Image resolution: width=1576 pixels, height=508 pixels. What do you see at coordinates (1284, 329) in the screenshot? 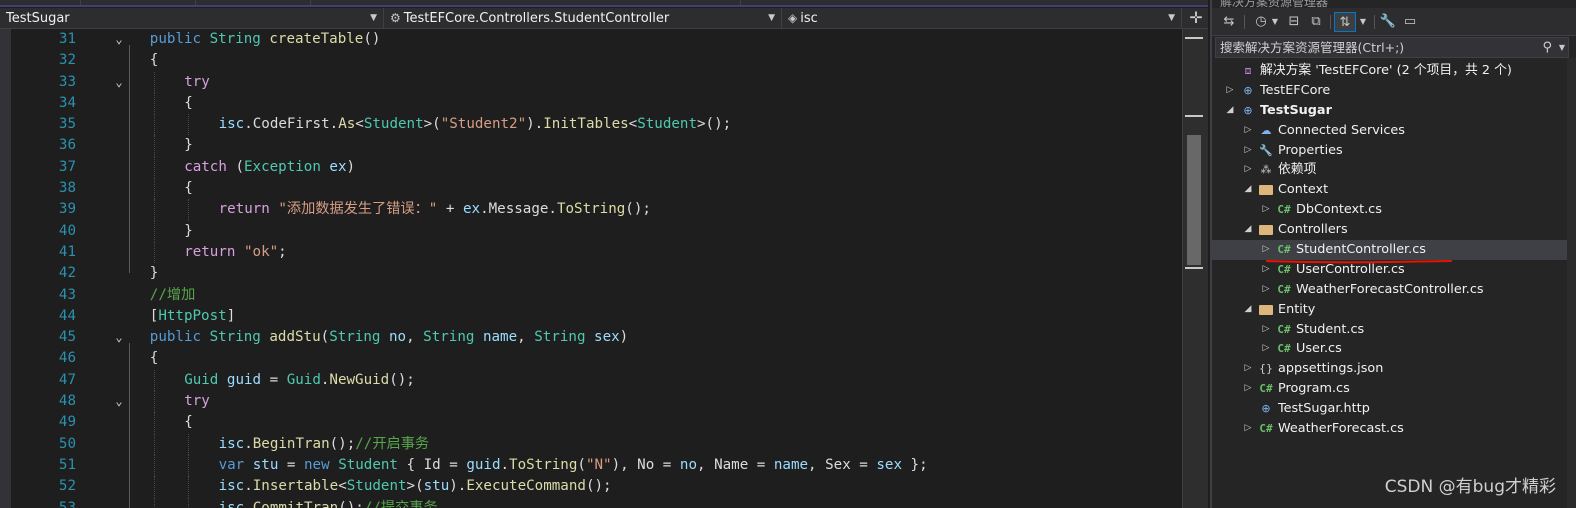
I see `csharp-file-icon: C#` at bounding box center [1284, 329].